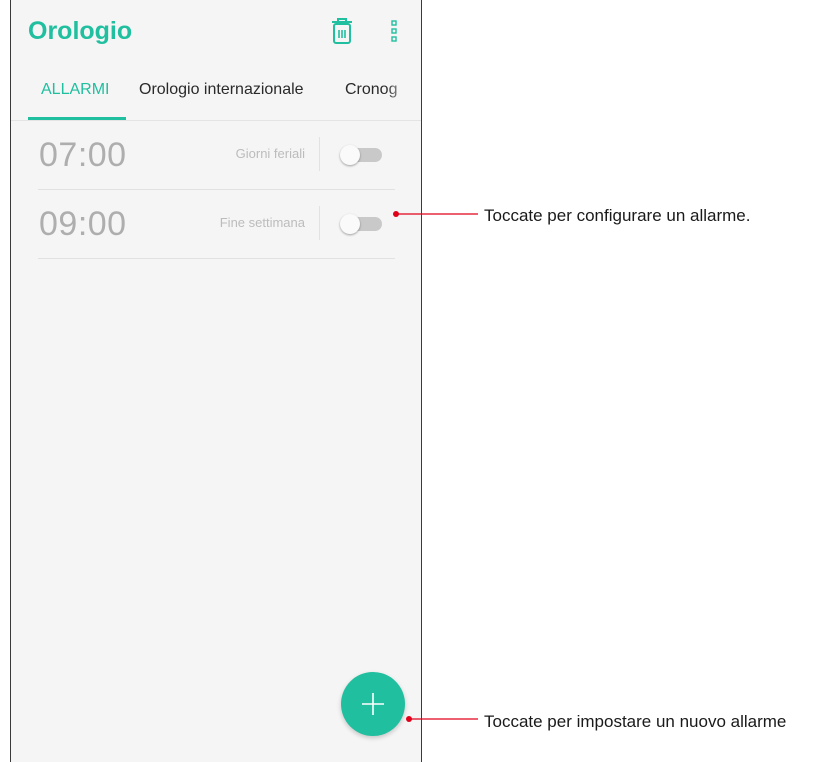 The image size is (838, 762). What do you see at coordinates (83, 155) in the screenshot?
I see `alarm-time: 07:00` at bounding box center [83, 155].